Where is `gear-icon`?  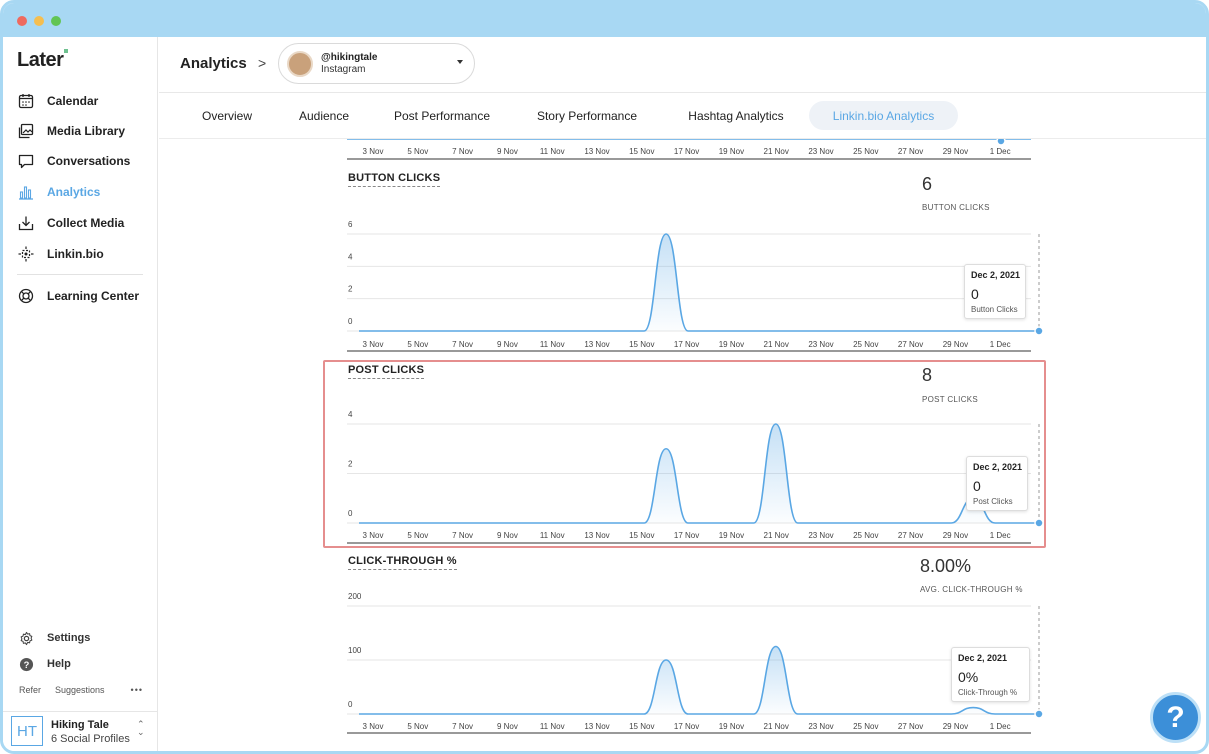
gear-icon is located at coordinates (26, 638).